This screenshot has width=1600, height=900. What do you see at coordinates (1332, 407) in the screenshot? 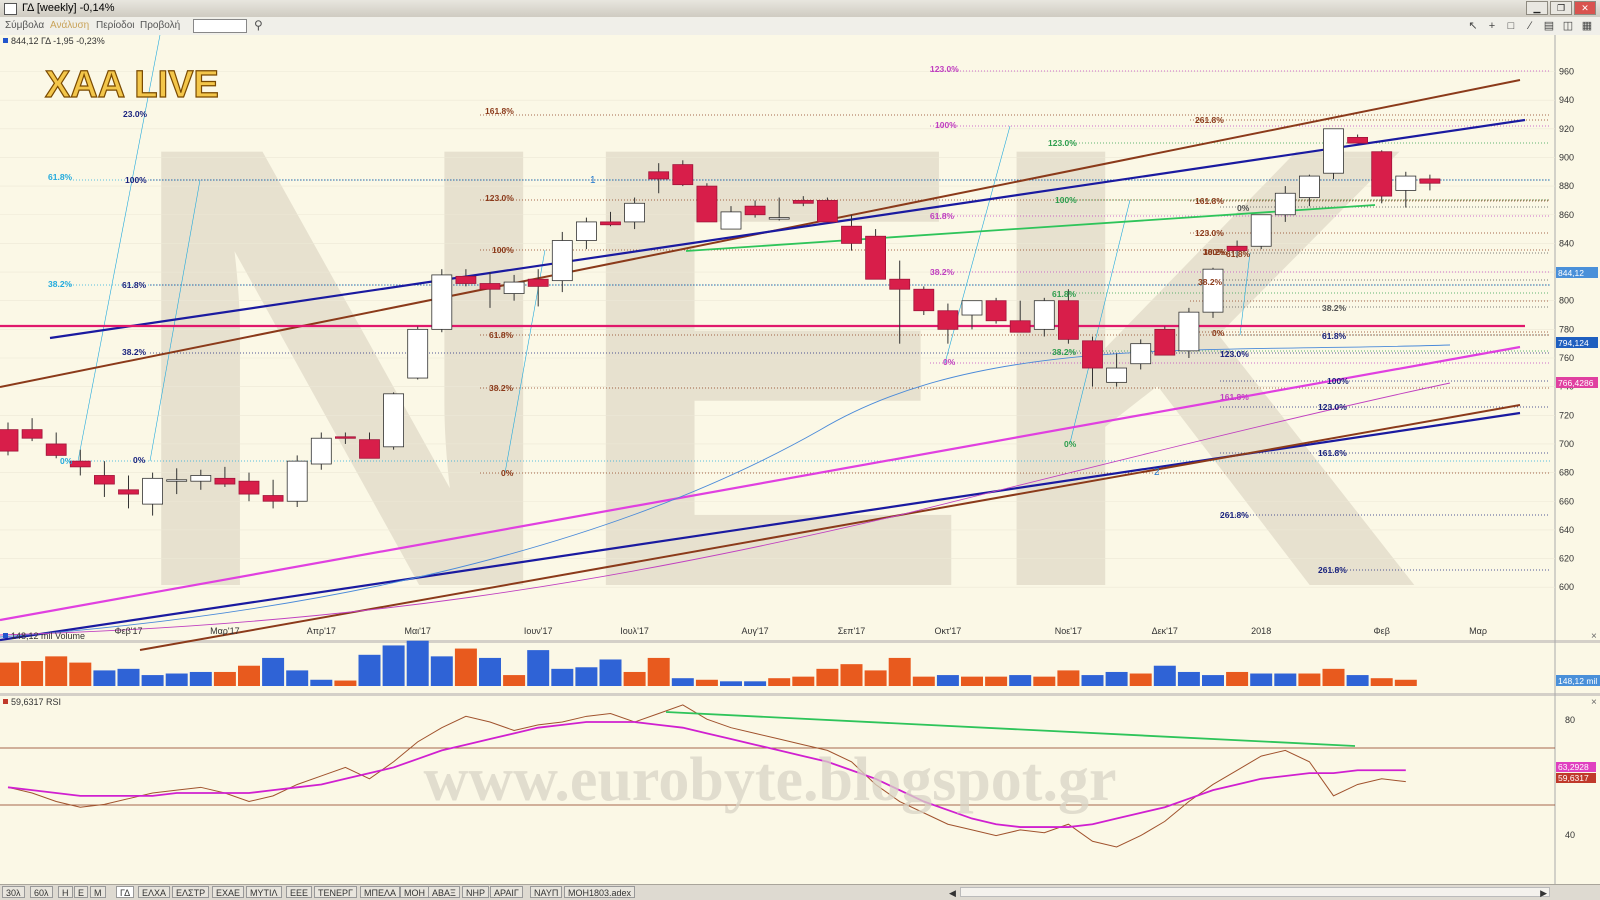
I see `fib-label: 123.0%` at bounding box center [1332, 407].